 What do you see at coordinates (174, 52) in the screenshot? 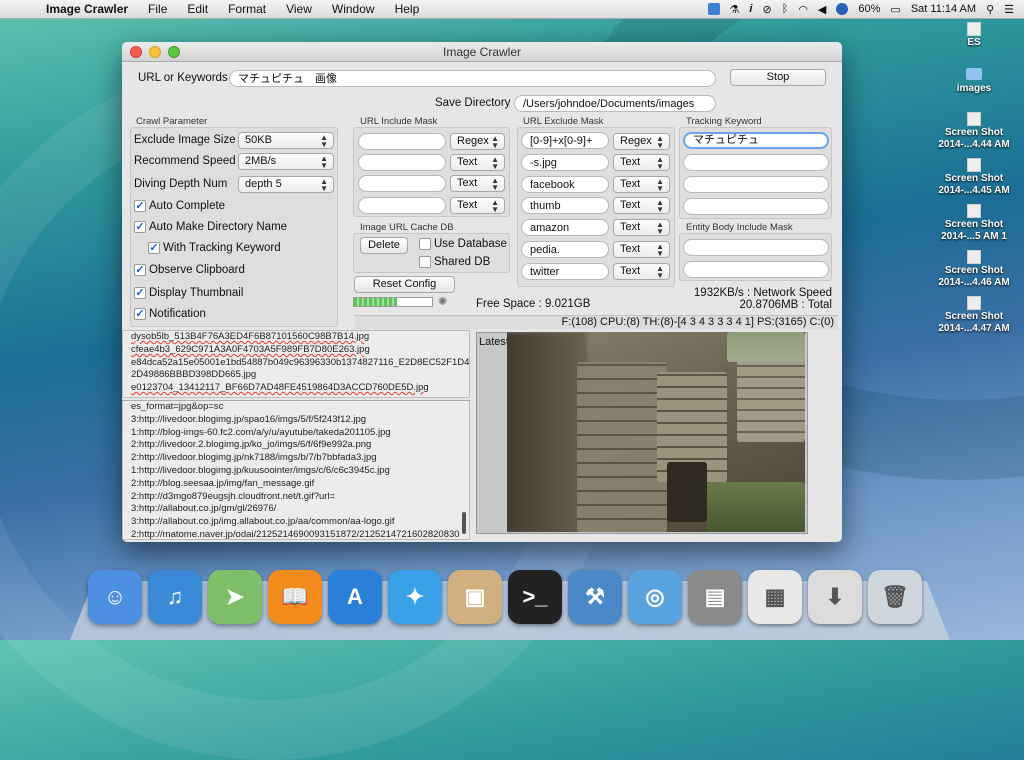
I see `zoom-button` at bounding box center [174, 52].